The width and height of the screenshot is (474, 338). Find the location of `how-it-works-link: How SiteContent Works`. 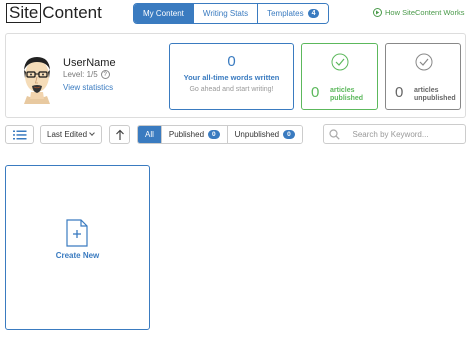

how-it-works-link: How SiteContent Works is located at coordinates (418, 12).